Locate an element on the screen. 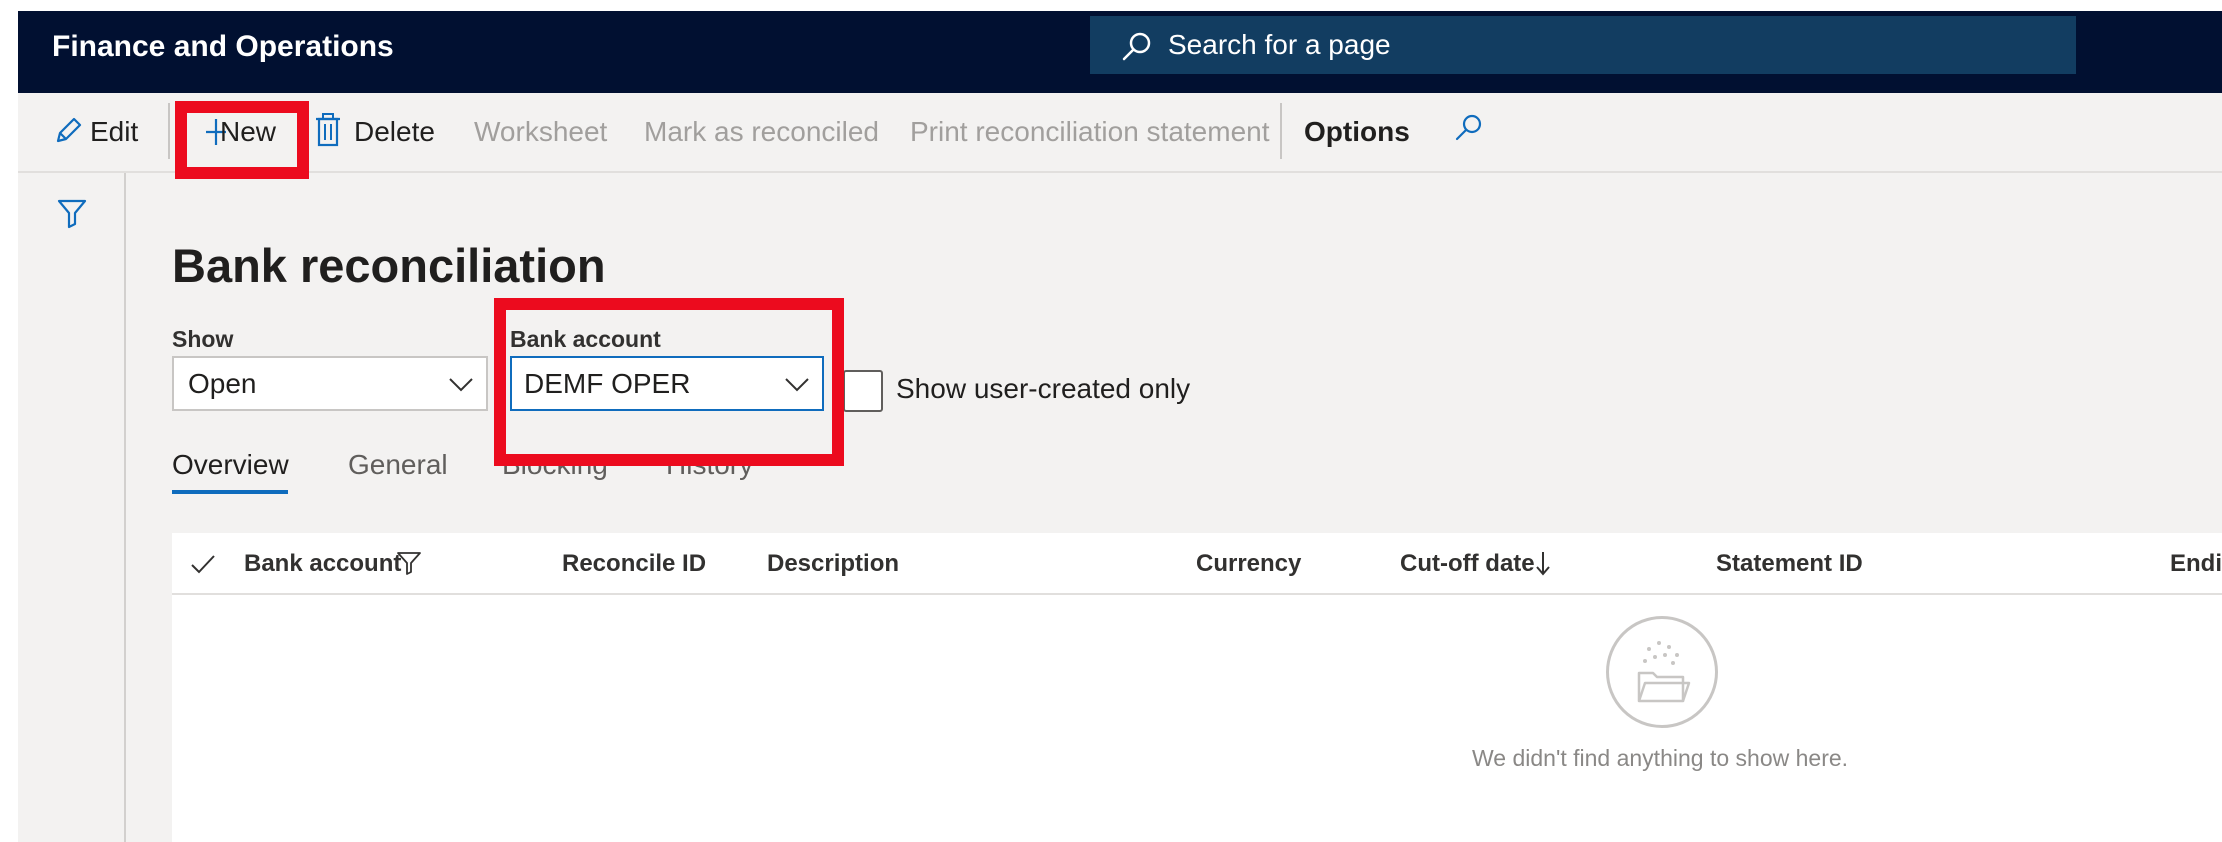 The width and height of the screenshot is (2222, 842). empty-folder-icon is located at coordinates (1664, 672).